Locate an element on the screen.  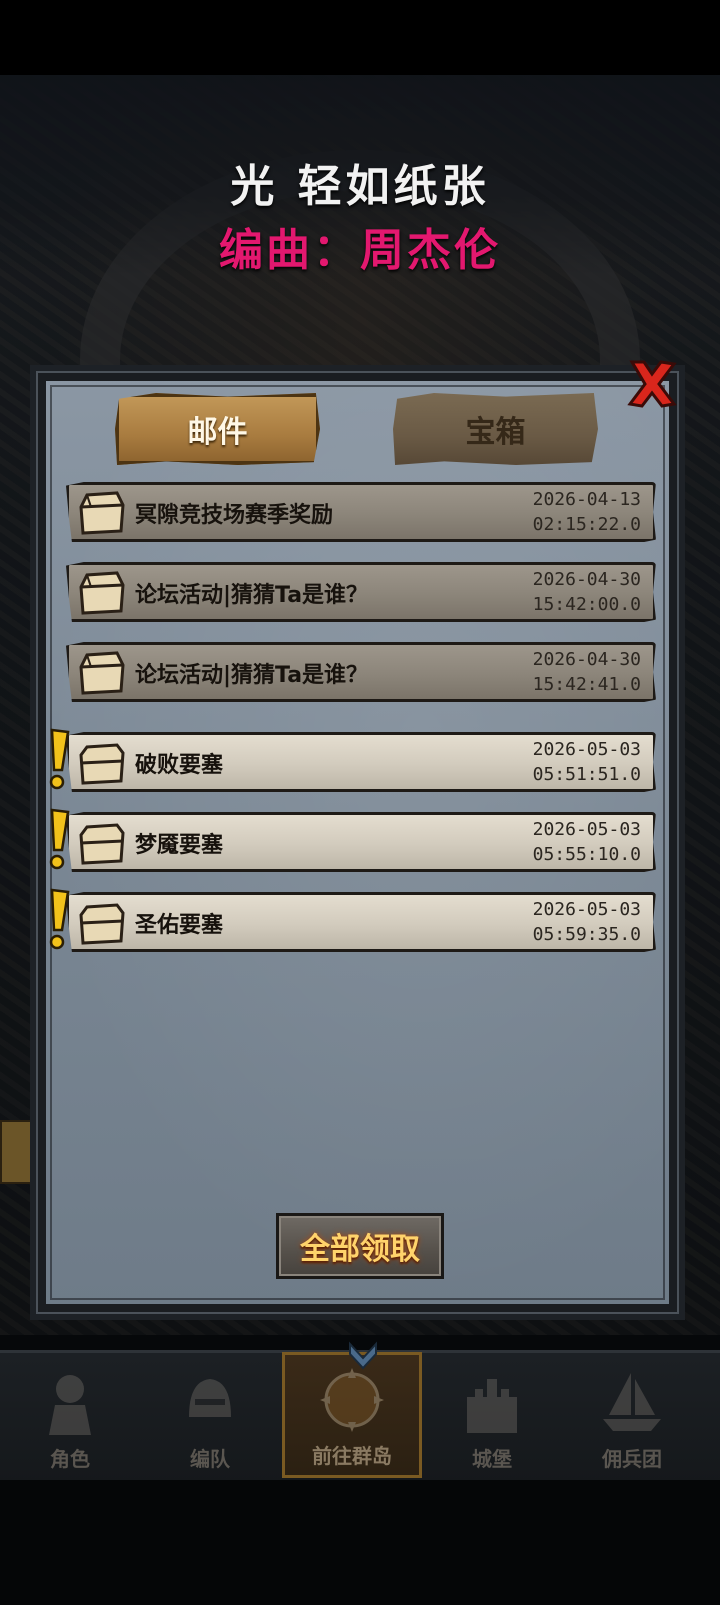
mail-item: 冥隙竞技场赛季奖励 2026-04-13 02:15:22.0 is located at coordinates (361, 512).